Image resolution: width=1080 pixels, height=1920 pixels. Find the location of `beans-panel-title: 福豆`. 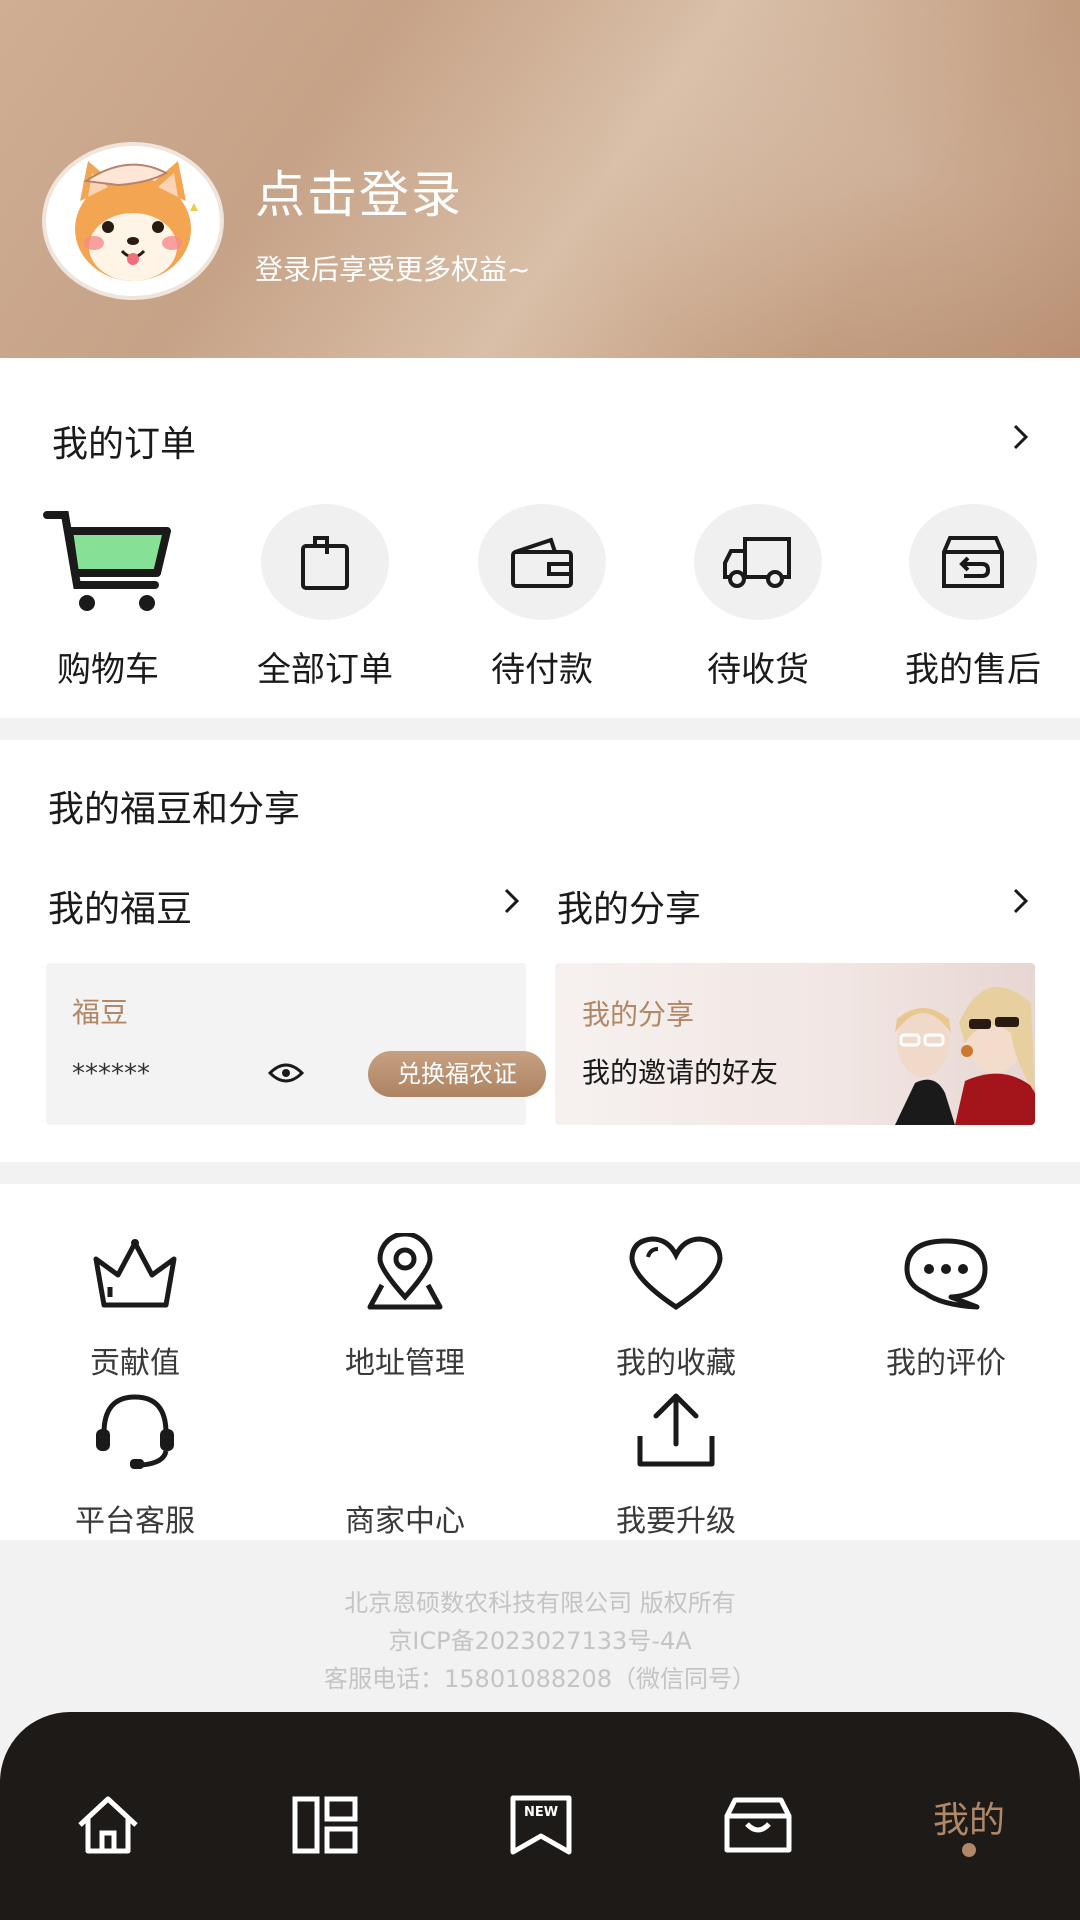

beans-panel-title: 福豆 is located at coordinates (100, 1012).